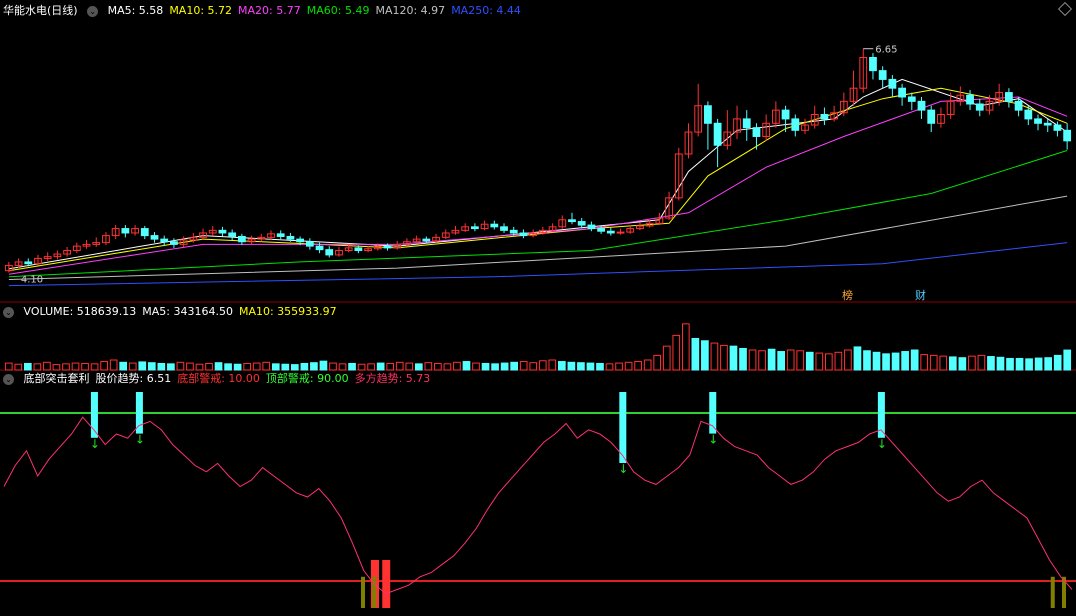 The height and width of the screenshot is (616, 1076). I want to click on low-price-label: 4.10, so click(32, 279).